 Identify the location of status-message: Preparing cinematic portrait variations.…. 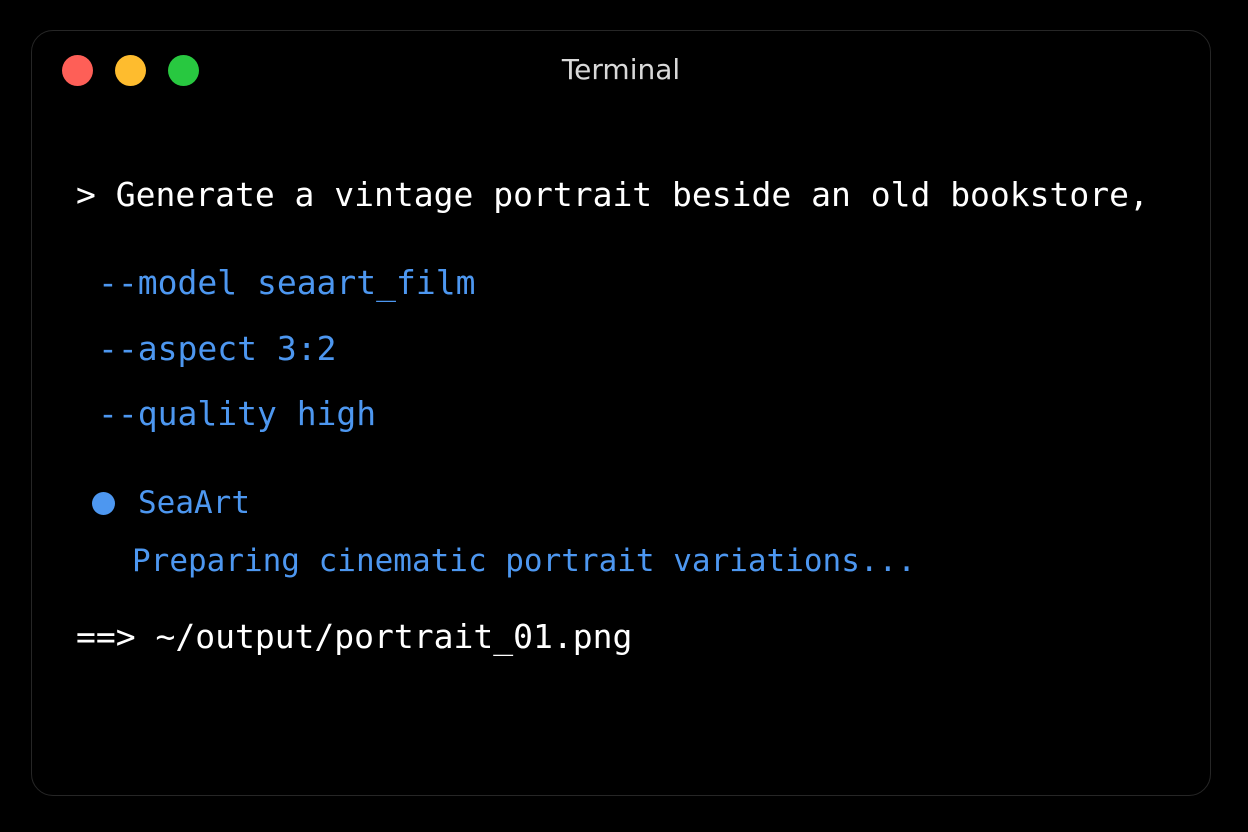
(524, 561).